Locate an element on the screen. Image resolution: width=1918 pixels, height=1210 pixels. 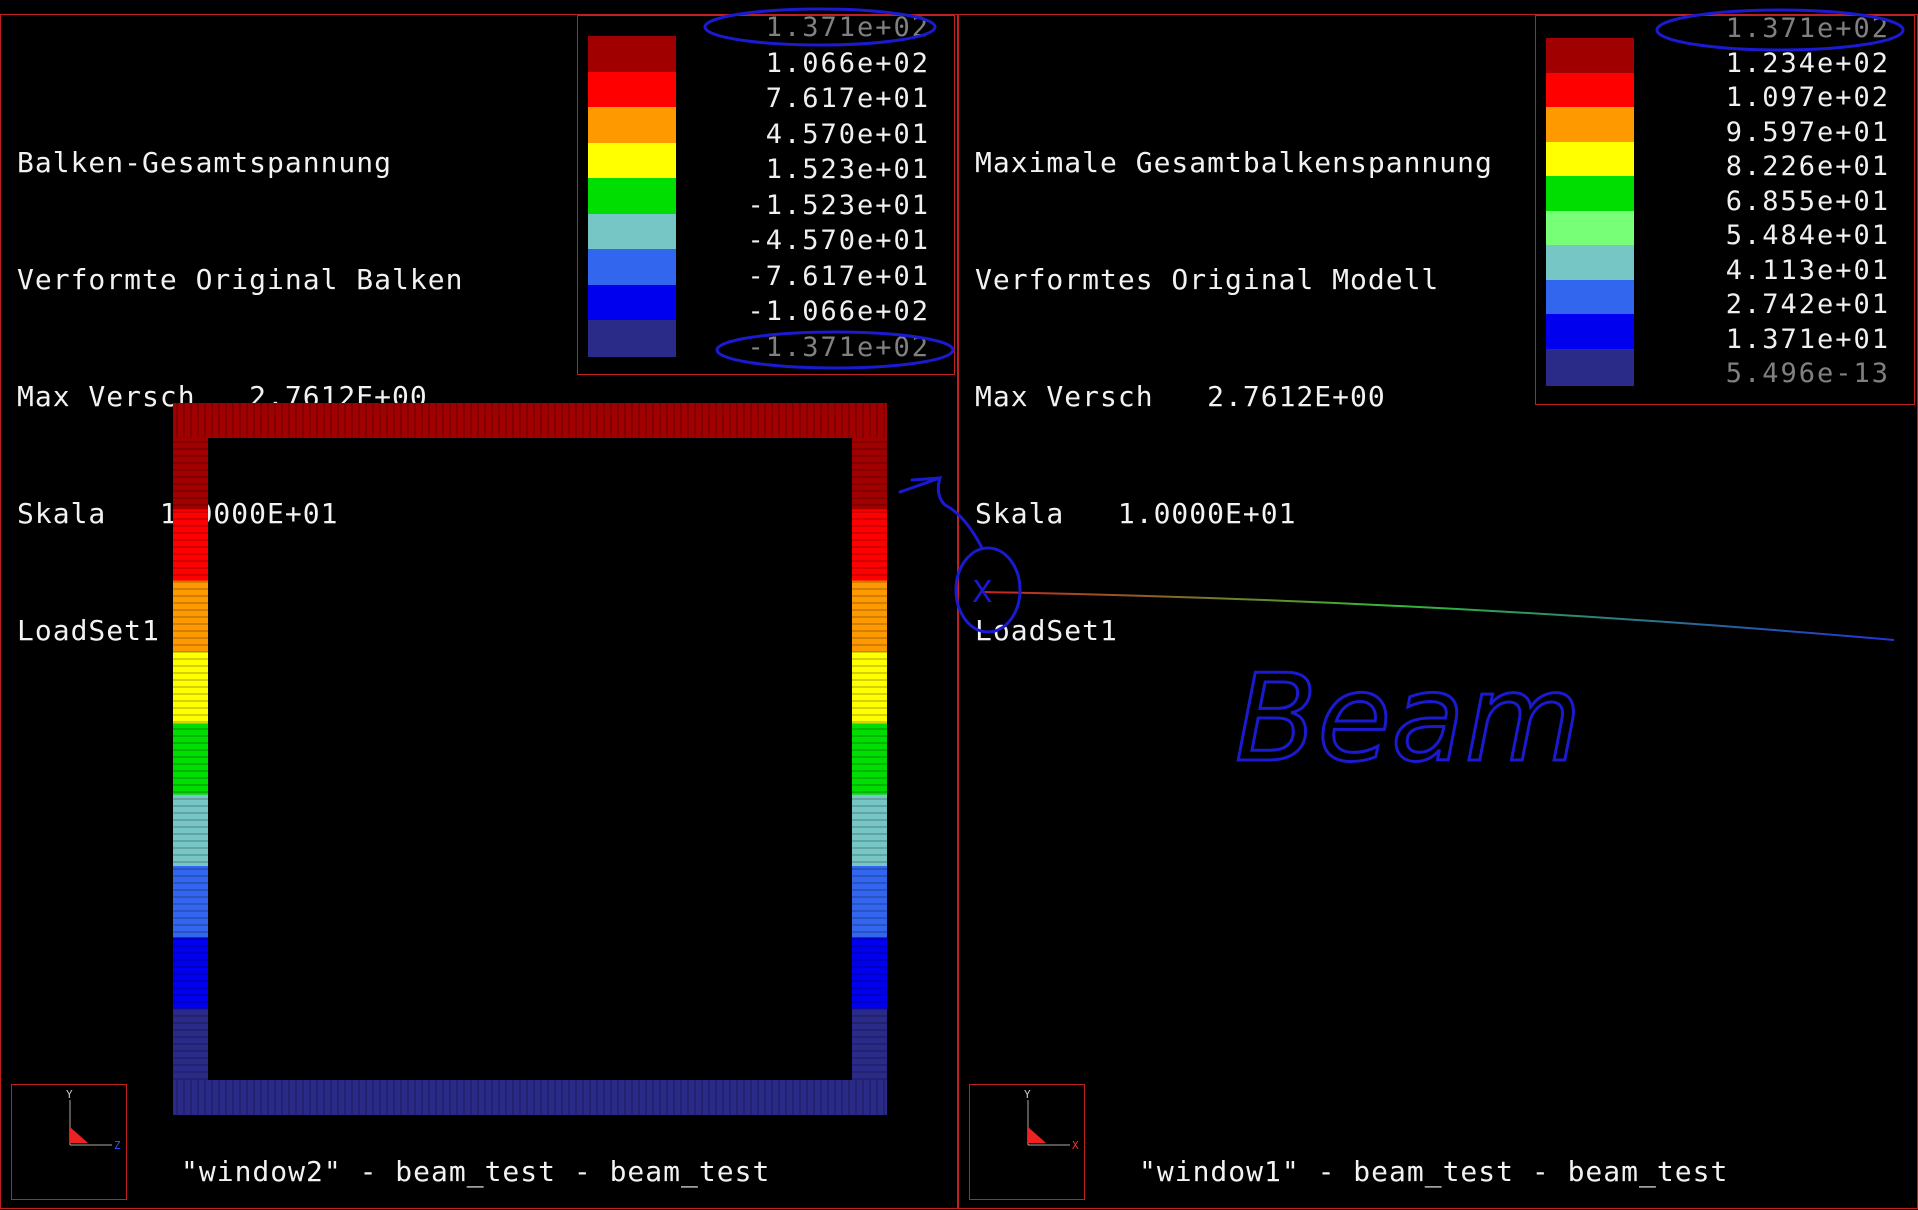
axis-triad-icon: Y X is located at coordinates (1051, 1120).